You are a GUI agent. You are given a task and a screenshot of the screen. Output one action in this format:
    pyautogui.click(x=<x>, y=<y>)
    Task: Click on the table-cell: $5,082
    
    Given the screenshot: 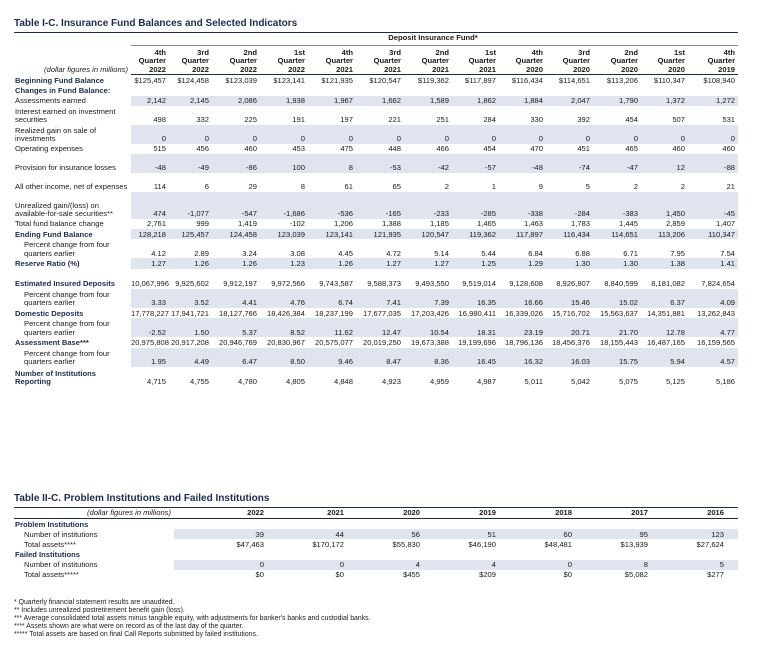 What is the action you would take?
    pyautogui.click(x=636, y=575)
    